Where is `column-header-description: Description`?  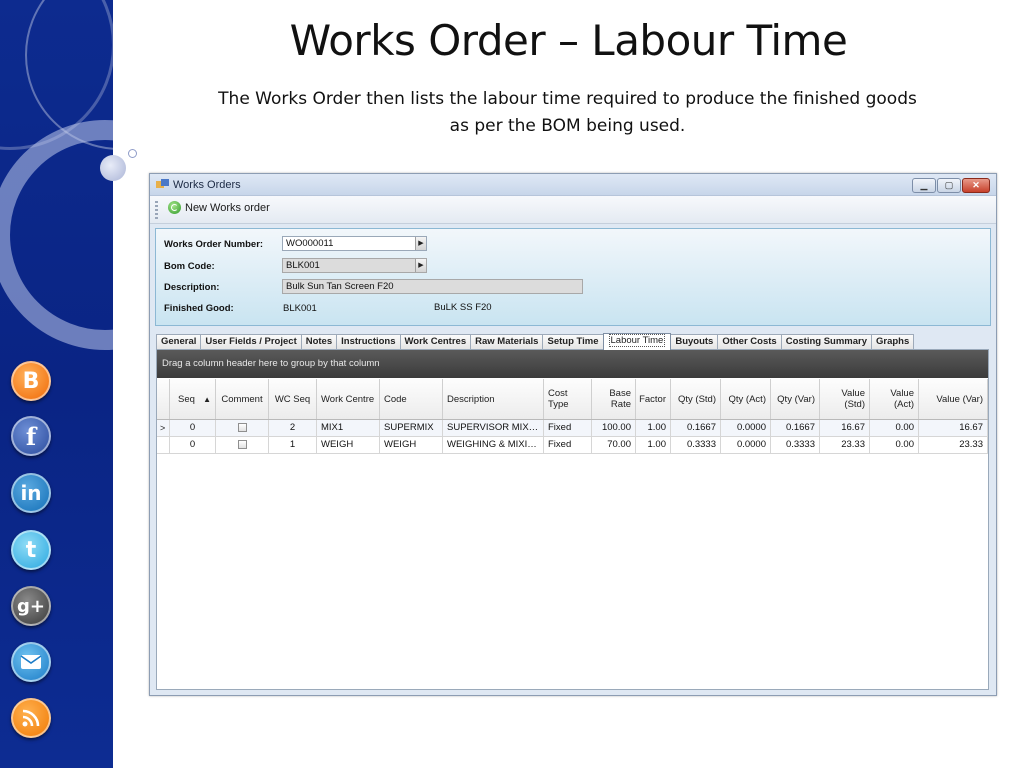 column-header-description: Description is located at coordinates (493, 399).